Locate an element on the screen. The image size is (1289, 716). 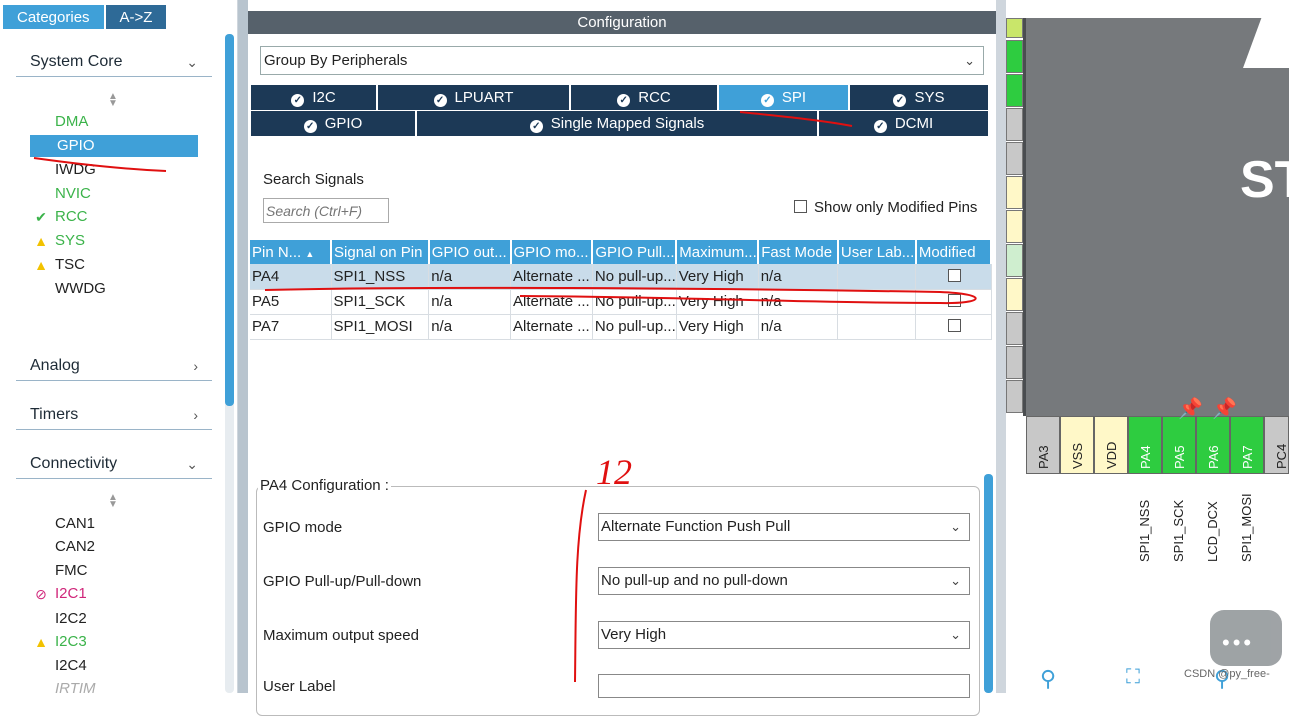
sidebar-item-label: I2C1 is located at coordinates (71, 593).